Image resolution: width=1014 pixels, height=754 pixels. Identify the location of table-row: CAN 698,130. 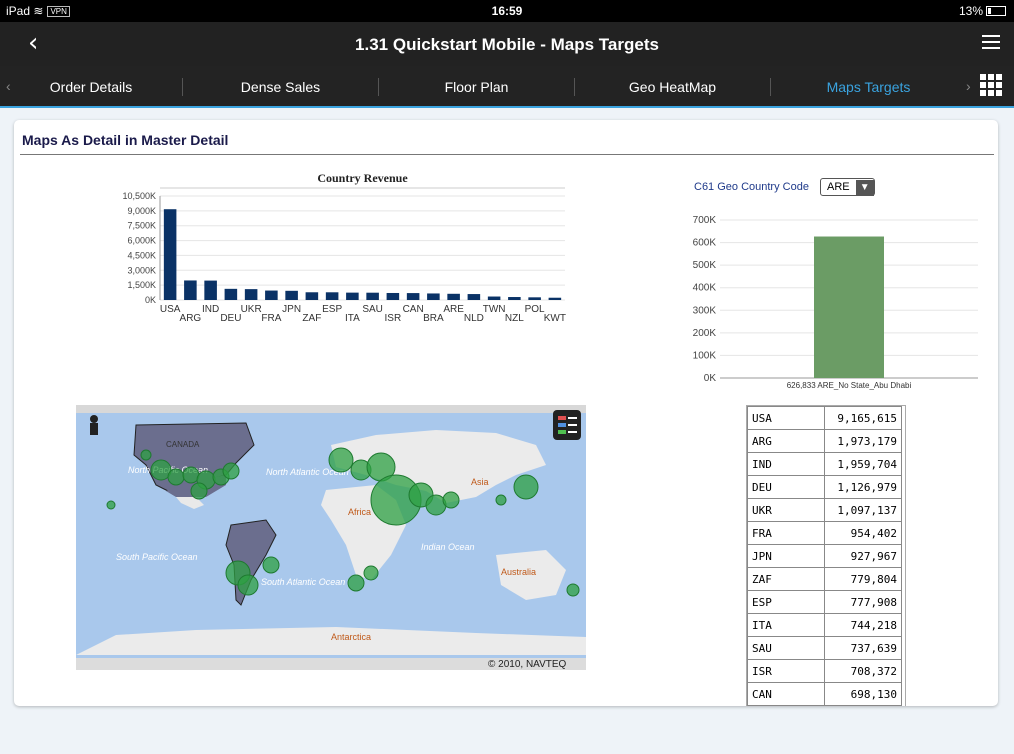
(824, 694).